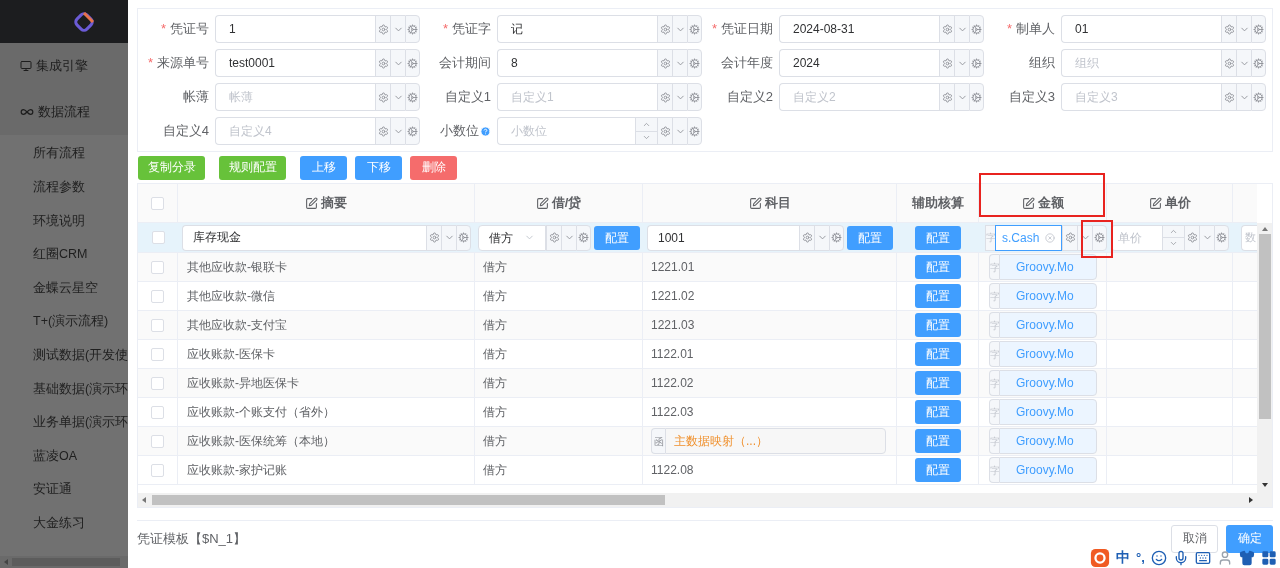 The height and width of the screenshot is (568, 1280). Describe the element at coordinates (777, 203) in the screenshot. I see `column-header: 科目` at that location.